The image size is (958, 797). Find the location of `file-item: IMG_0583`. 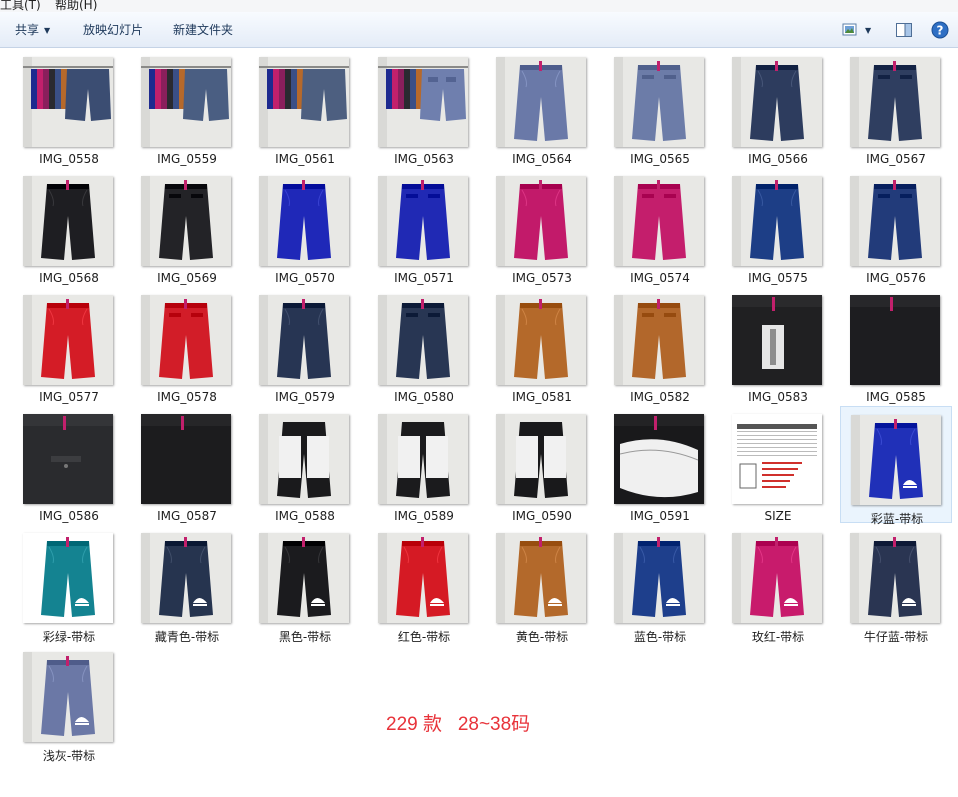

file-item: IMG_0583 is located at coordinates (778, 345).